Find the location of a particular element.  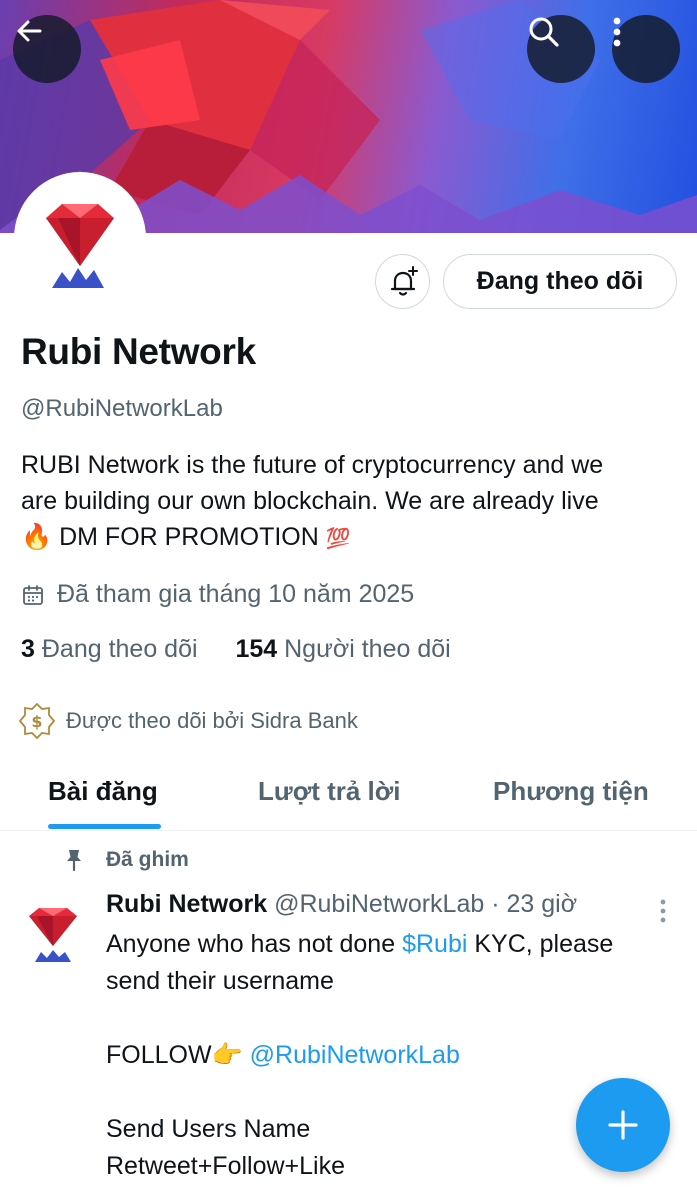

bell-plus-icon is located at coordinates (404, 280).